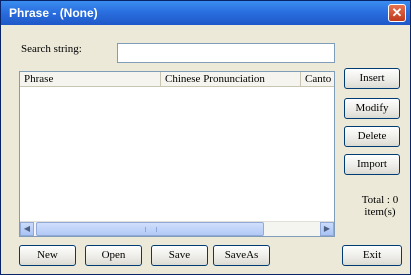 The width and height of the screenshot is (411, 275). I want to click on import-button: Import, so click(372, 164).